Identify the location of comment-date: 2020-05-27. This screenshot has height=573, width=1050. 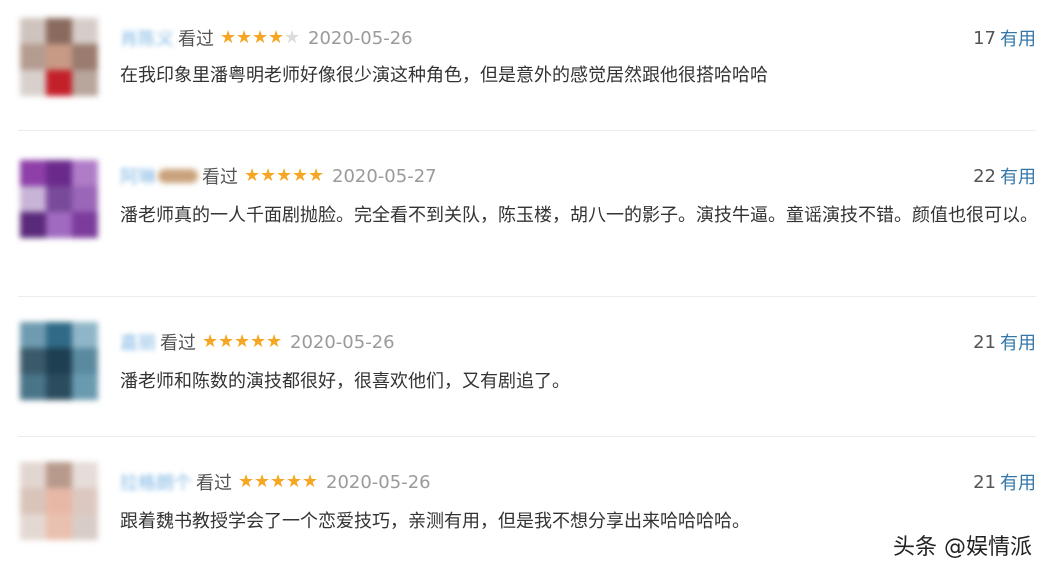
(384, 176).